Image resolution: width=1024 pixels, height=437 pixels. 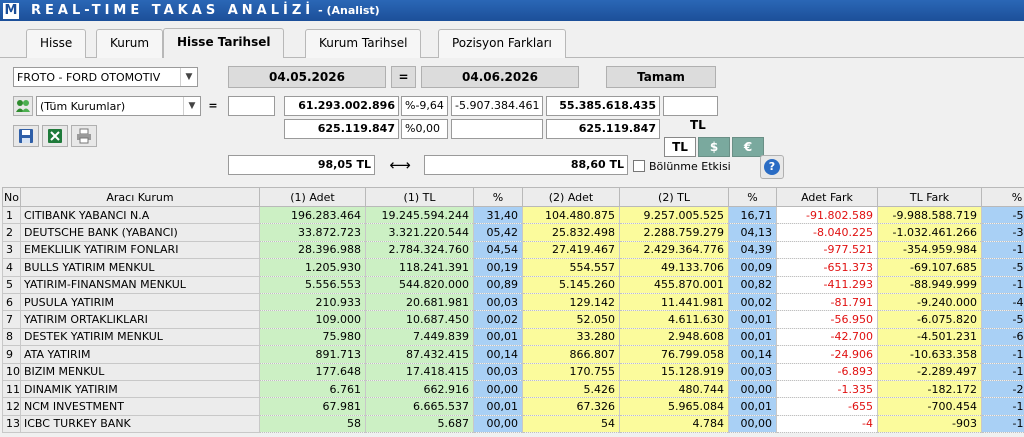 What do you see at coordinates (251, 106) in the screenshot?
I see `summary-blank-field` at bounding box center [251, 106].